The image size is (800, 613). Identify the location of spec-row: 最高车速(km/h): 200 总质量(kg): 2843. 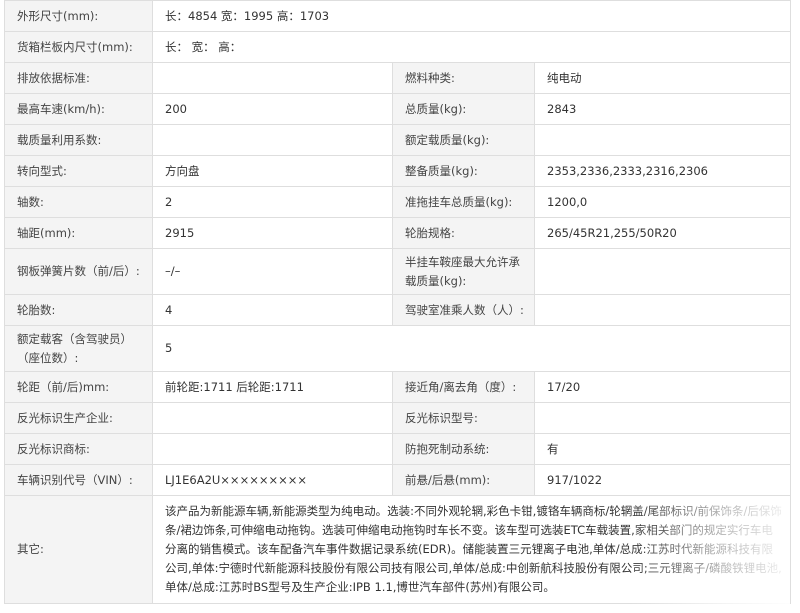
(398, 109).